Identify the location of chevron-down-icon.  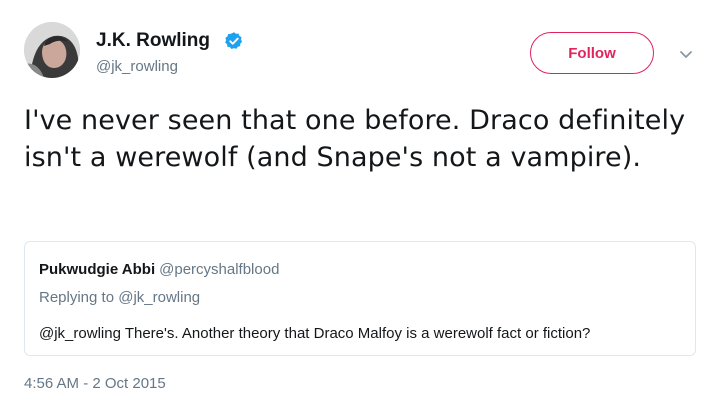
(686, 54).